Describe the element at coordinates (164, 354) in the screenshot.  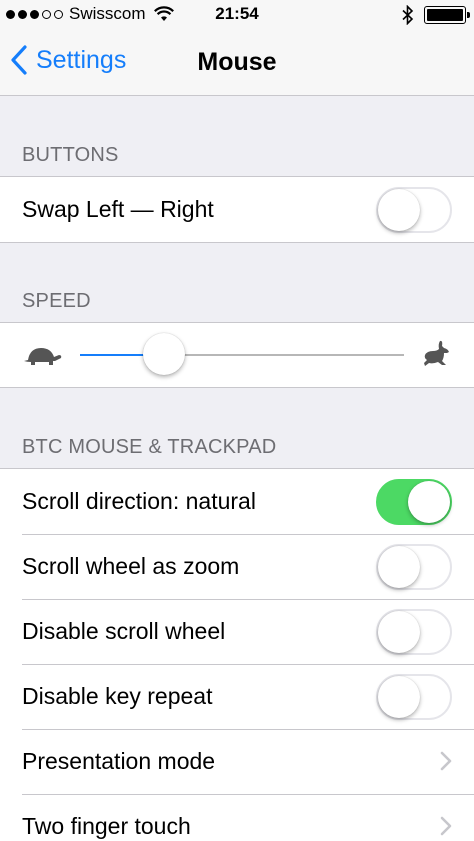
I see `slider-thumb` at that location.